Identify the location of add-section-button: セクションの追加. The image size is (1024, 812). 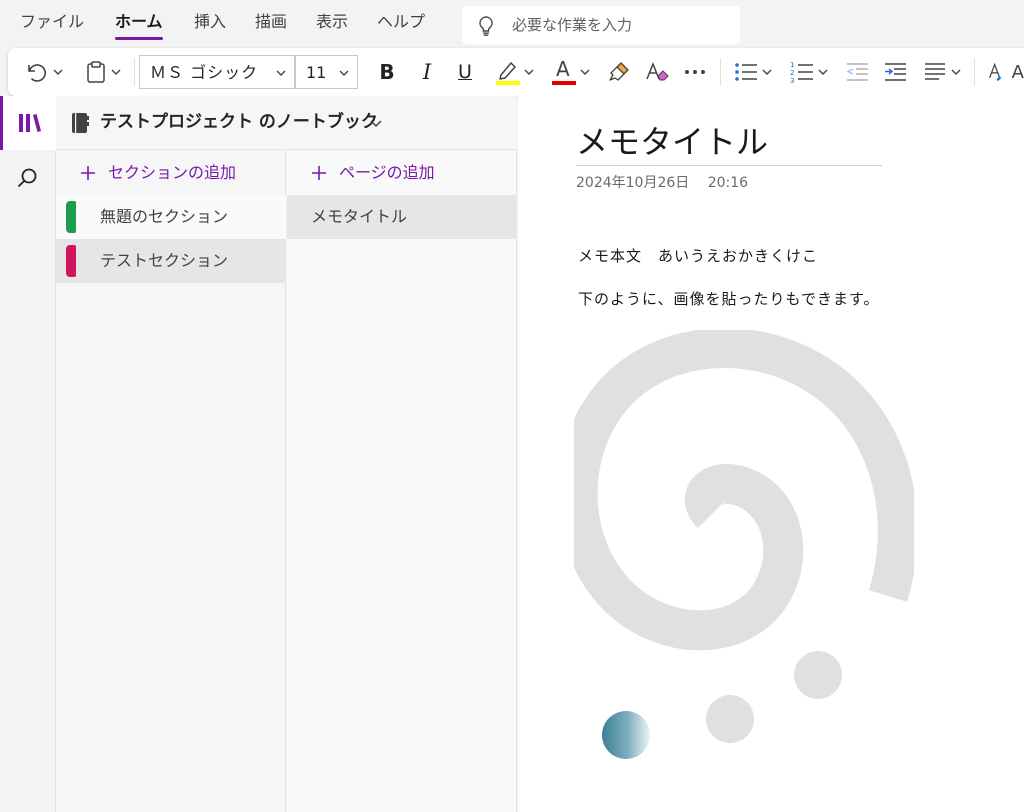
(170, 173).